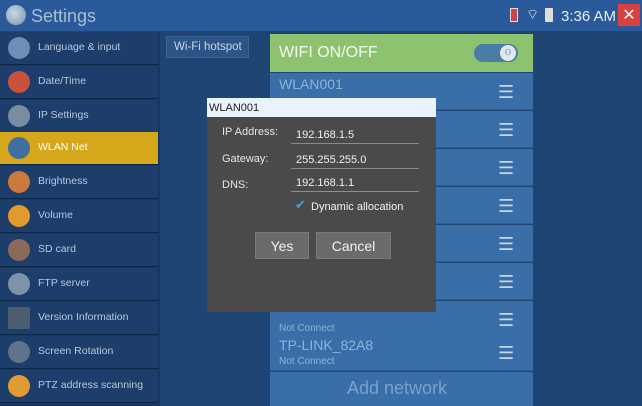 The image size is (642, 406). I want to click on sidebar-item-label: FTP server, so click(64, 283).